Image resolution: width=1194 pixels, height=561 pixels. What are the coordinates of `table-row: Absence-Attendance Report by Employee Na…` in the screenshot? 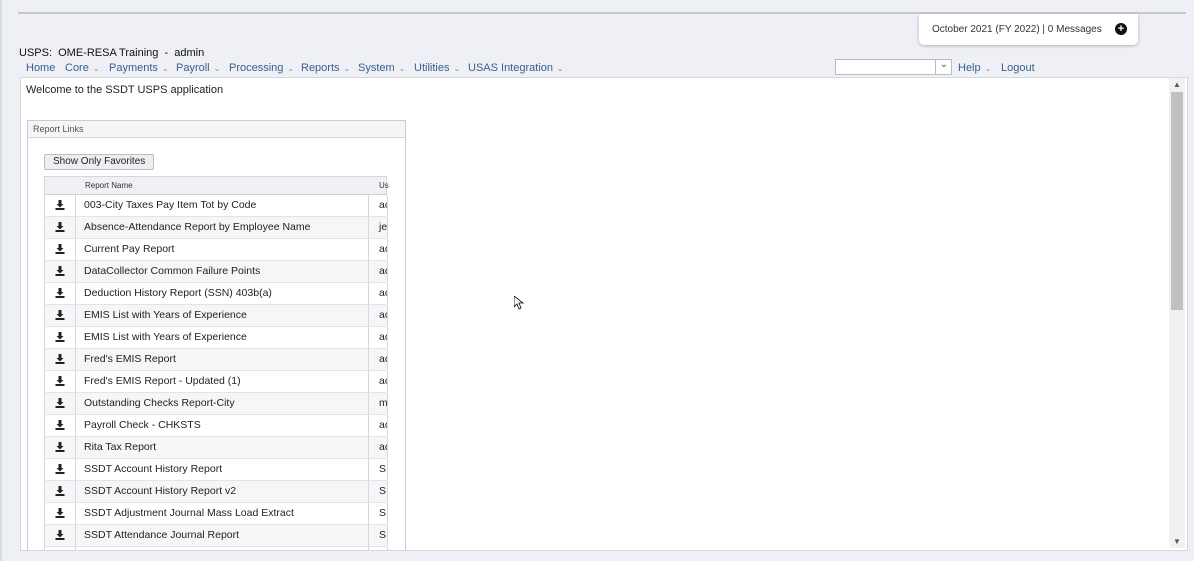 It's located at (216, 228).